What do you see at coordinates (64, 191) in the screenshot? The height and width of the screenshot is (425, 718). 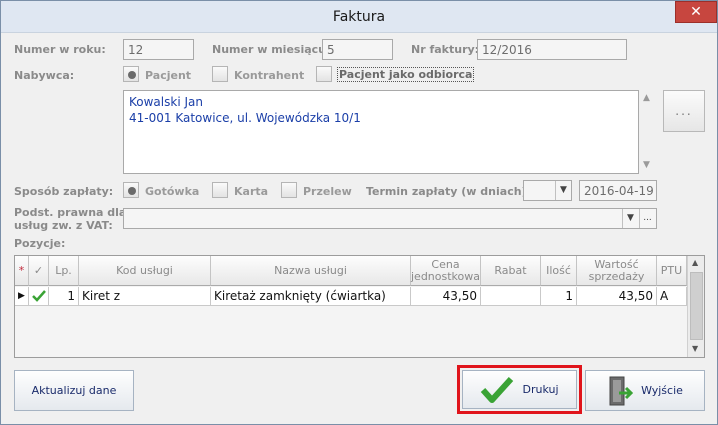 I see `label-sposob-zaplaty: Sposób zapłaty:` at bounding box center [64, 191].